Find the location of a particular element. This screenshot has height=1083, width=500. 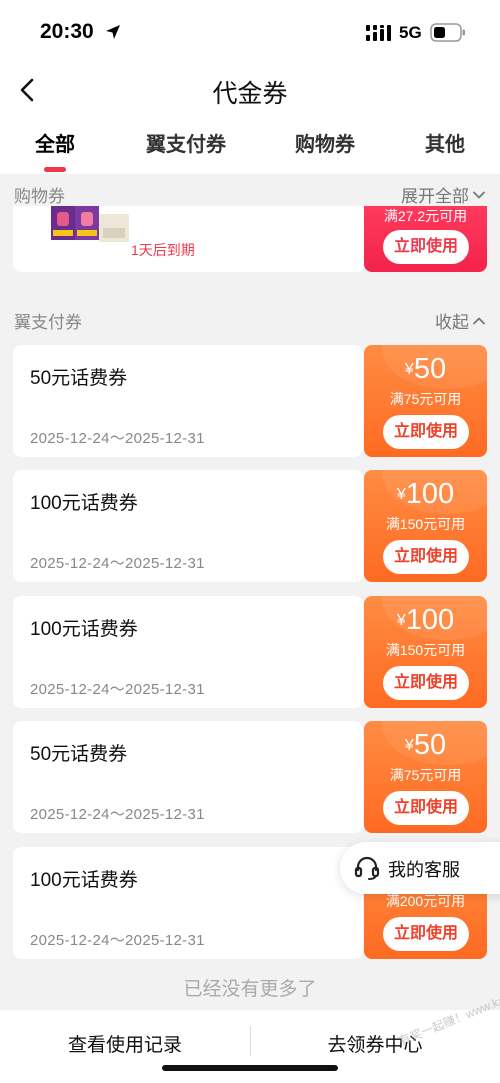

tab-other: 其他 is located at coordinates (445, 142).